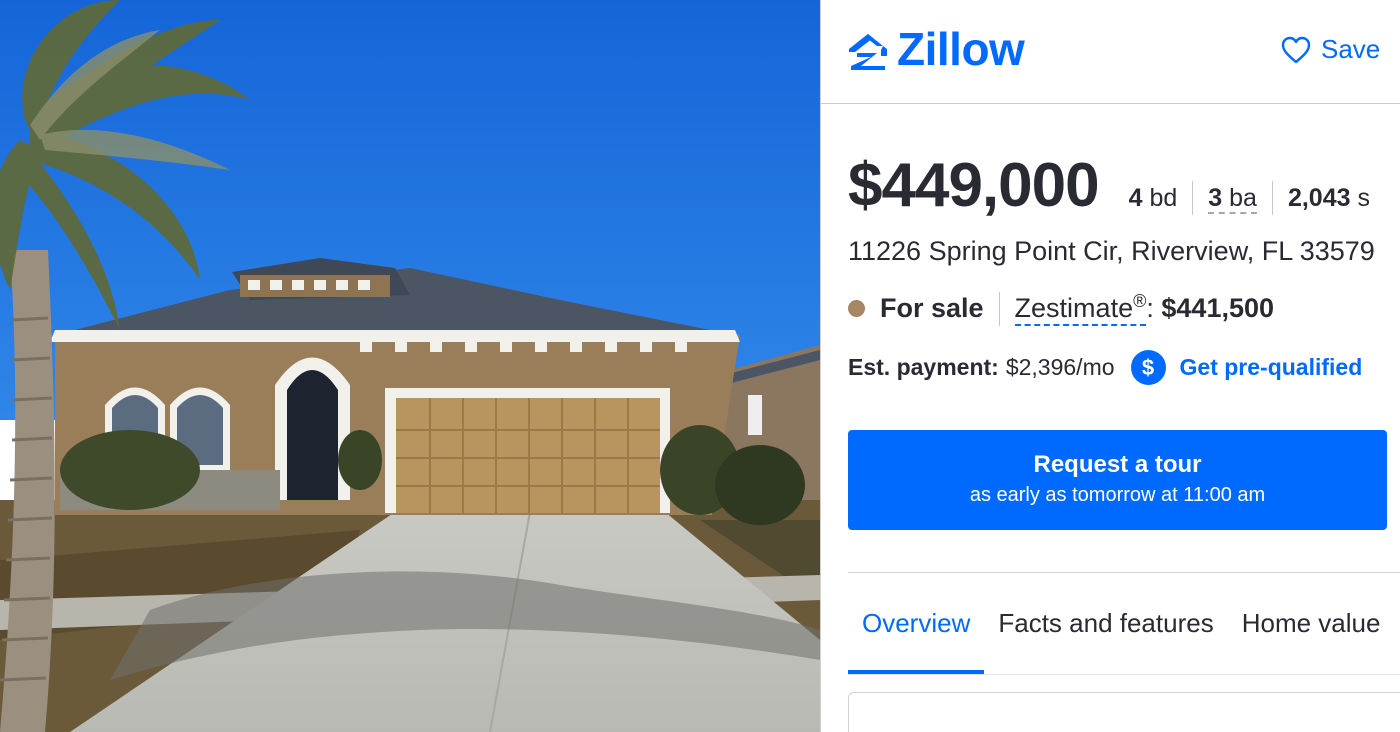  I want to click on save-label: Save, so click(1351, 49).